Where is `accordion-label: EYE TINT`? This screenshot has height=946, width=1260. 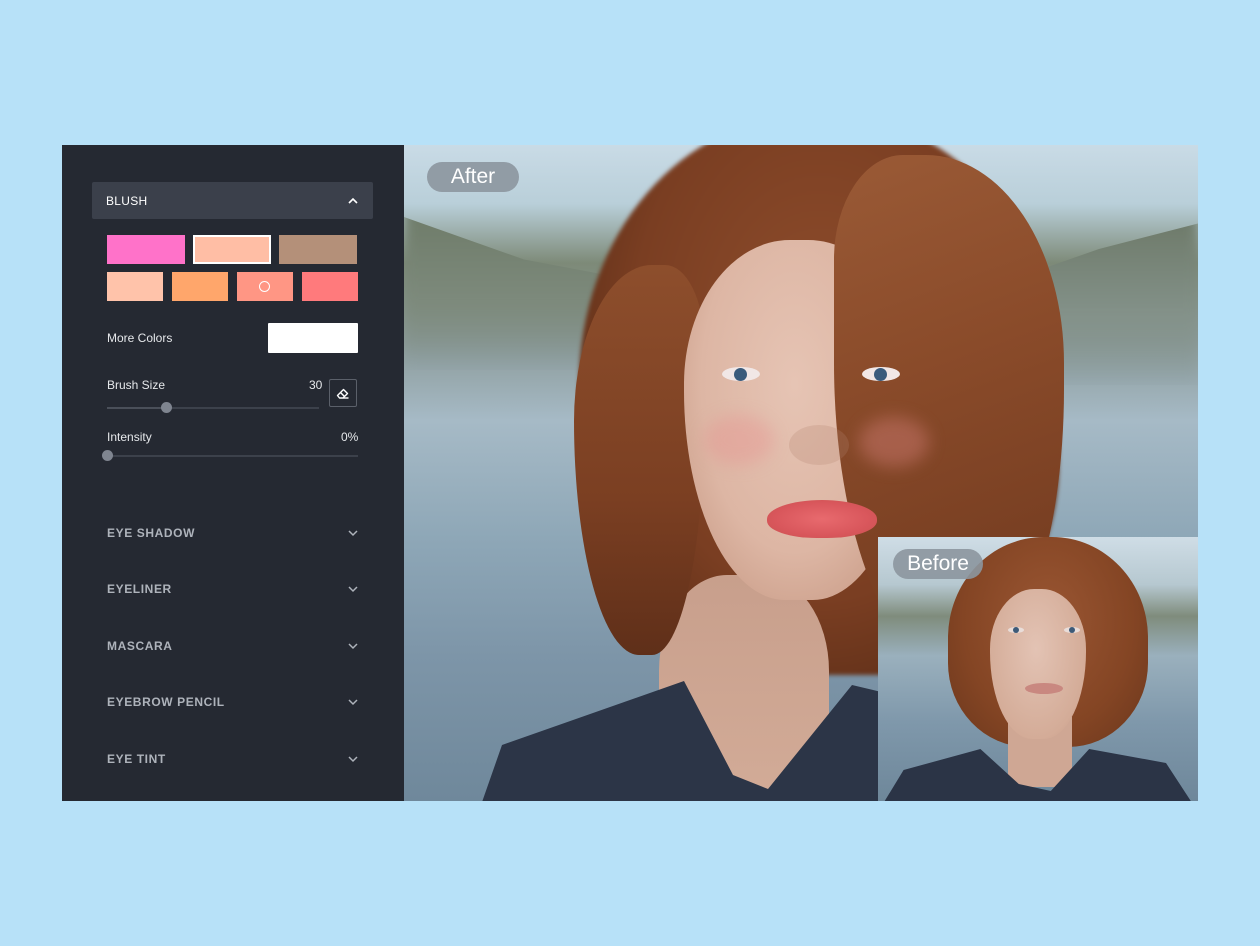 accordion-label: EYE TINT is located at coordinates (136, 759).